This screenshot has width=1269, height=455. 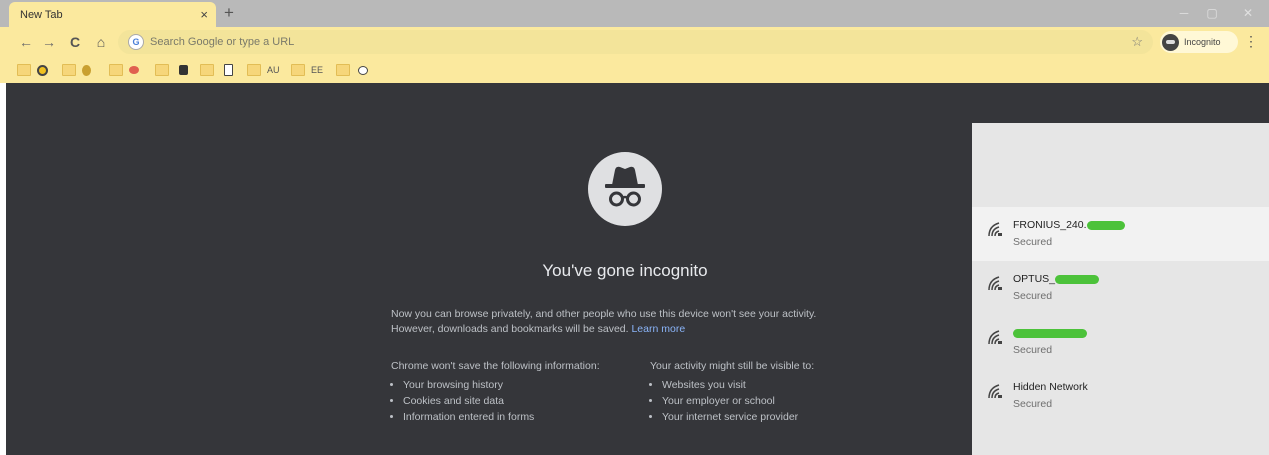 I want to click on list-item: Cookies and site data, so click(x=501, y=401).